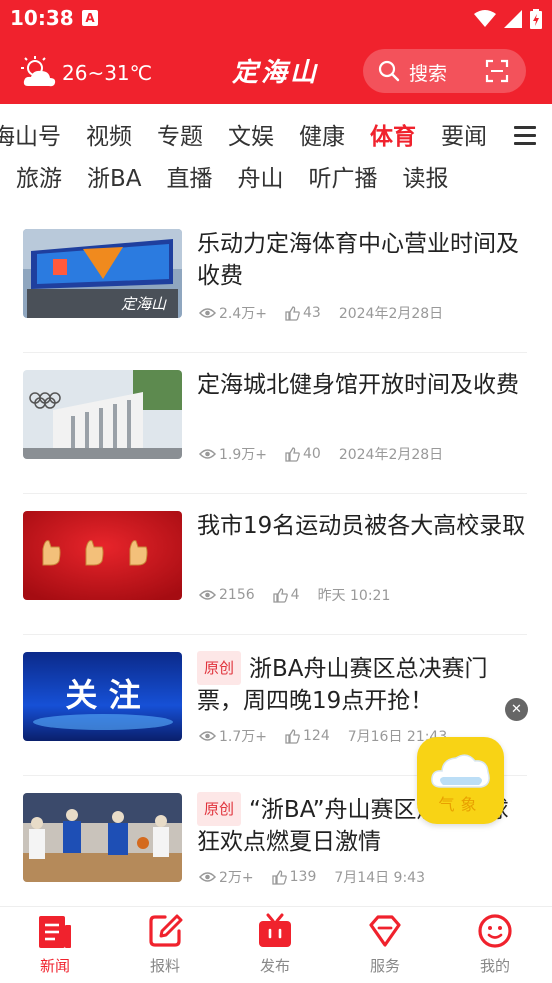 This screenshot has width=552, height=983. What do you see at coordinates (358, 260) in the screenshot?
I see `news-title: 乐动力定海体育中心营业时间及收费` at bounding box center [358, 260].